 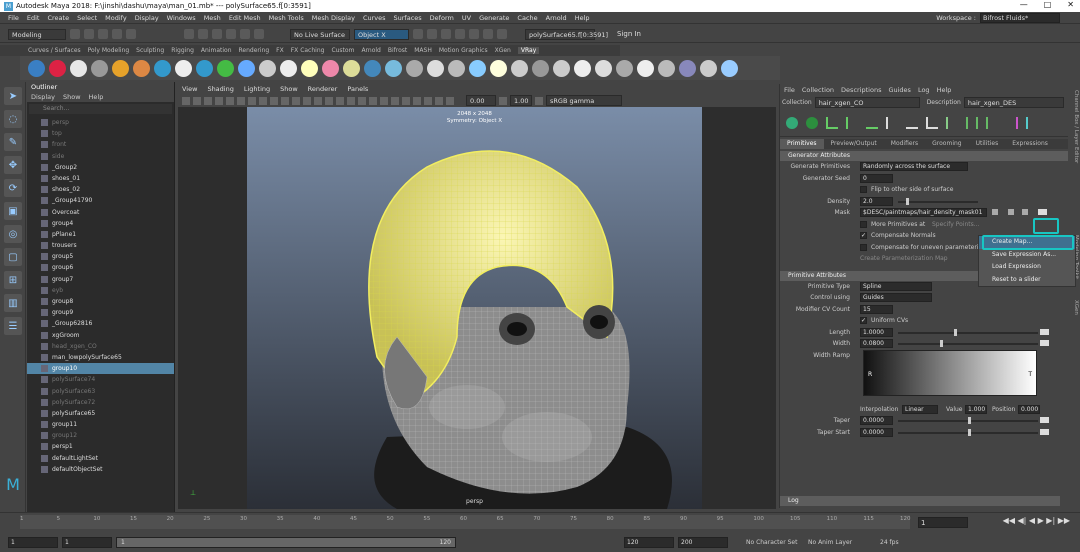 I want to click on range-end-field: 120, so click(x=649, y=542).